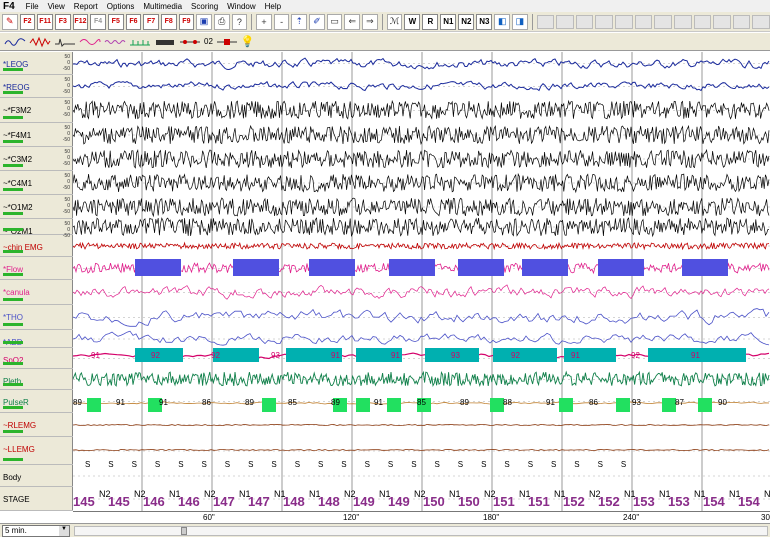 The width and height of the screenshot is (770, 537). I want to click on fkey-f9: F9, so click(186, 21).